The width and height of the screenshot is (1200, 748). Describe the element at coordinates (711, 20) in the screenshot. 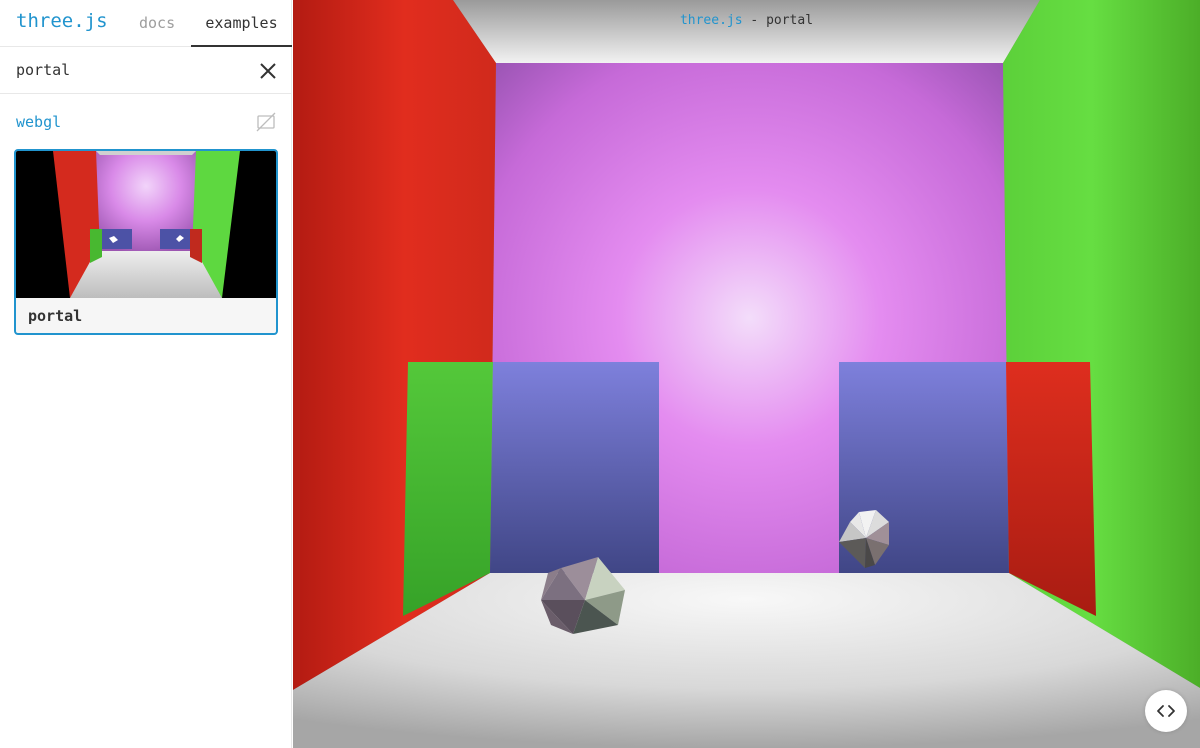

I see `info-three-link: three.js` at that location.